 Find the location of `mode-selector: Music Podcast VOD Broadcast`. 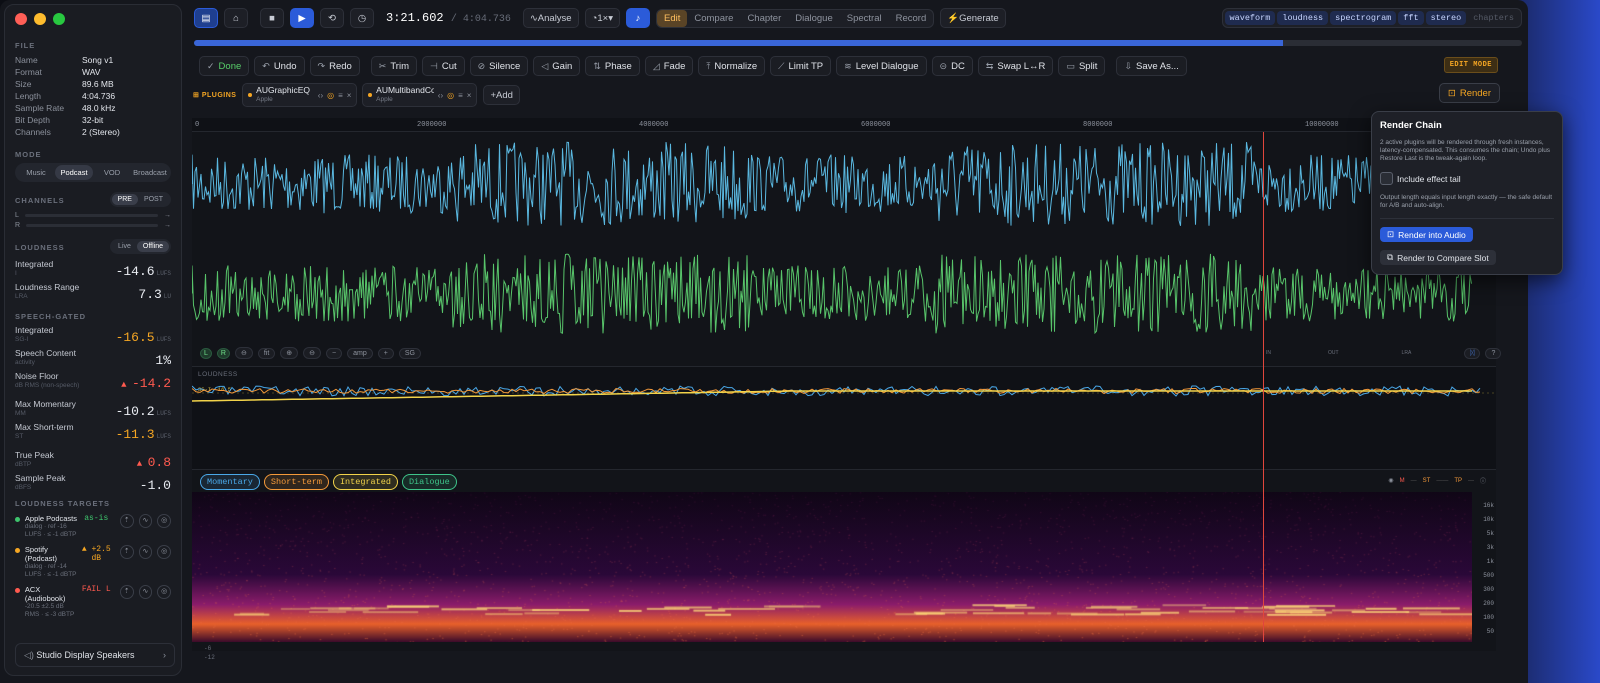

mode-selector: Music Podcast VOD Broadcast is located at coordinates (93, 172).